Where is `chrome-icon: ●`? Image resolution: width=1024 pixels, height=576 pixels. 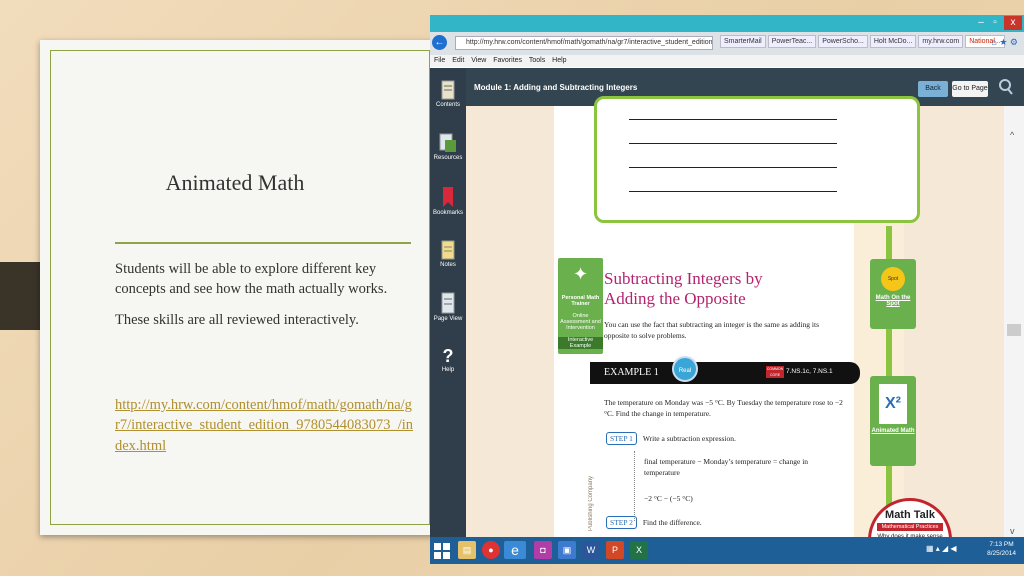
chrome-icon: ● is located at coordinates (491, 550).